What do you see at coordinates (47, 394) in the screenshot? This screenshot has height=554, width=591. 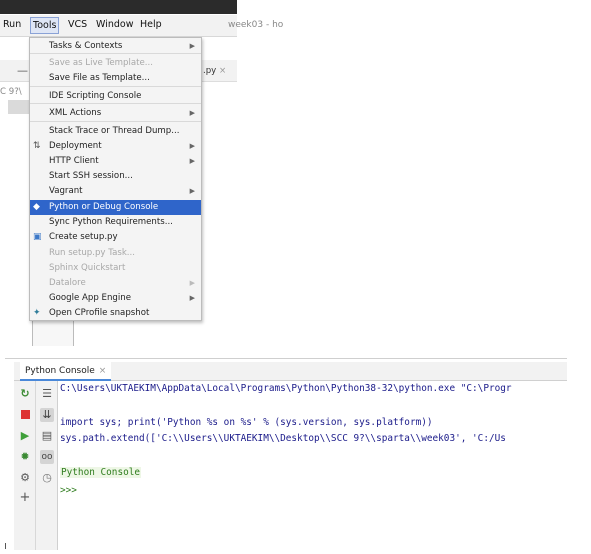 I see `soft-wrap-icon: ☰` at bounding box center [47, 394].